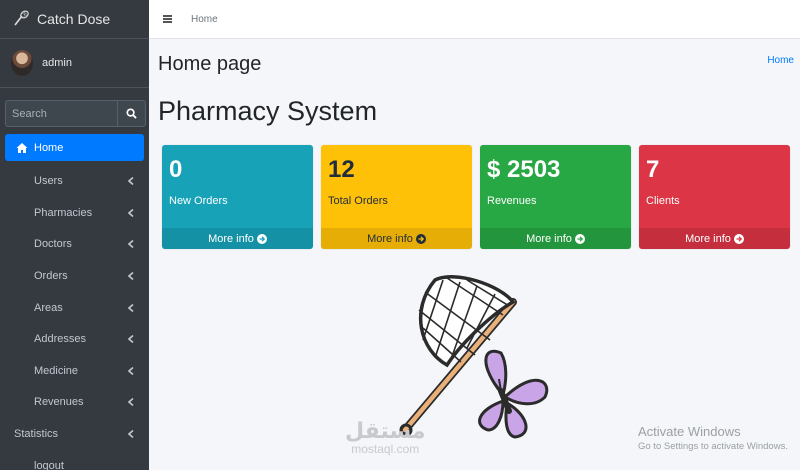 This screenshot has width=800, height=470. I want to click on sidebar-item-medicine: Medicine, so click(74, 371).